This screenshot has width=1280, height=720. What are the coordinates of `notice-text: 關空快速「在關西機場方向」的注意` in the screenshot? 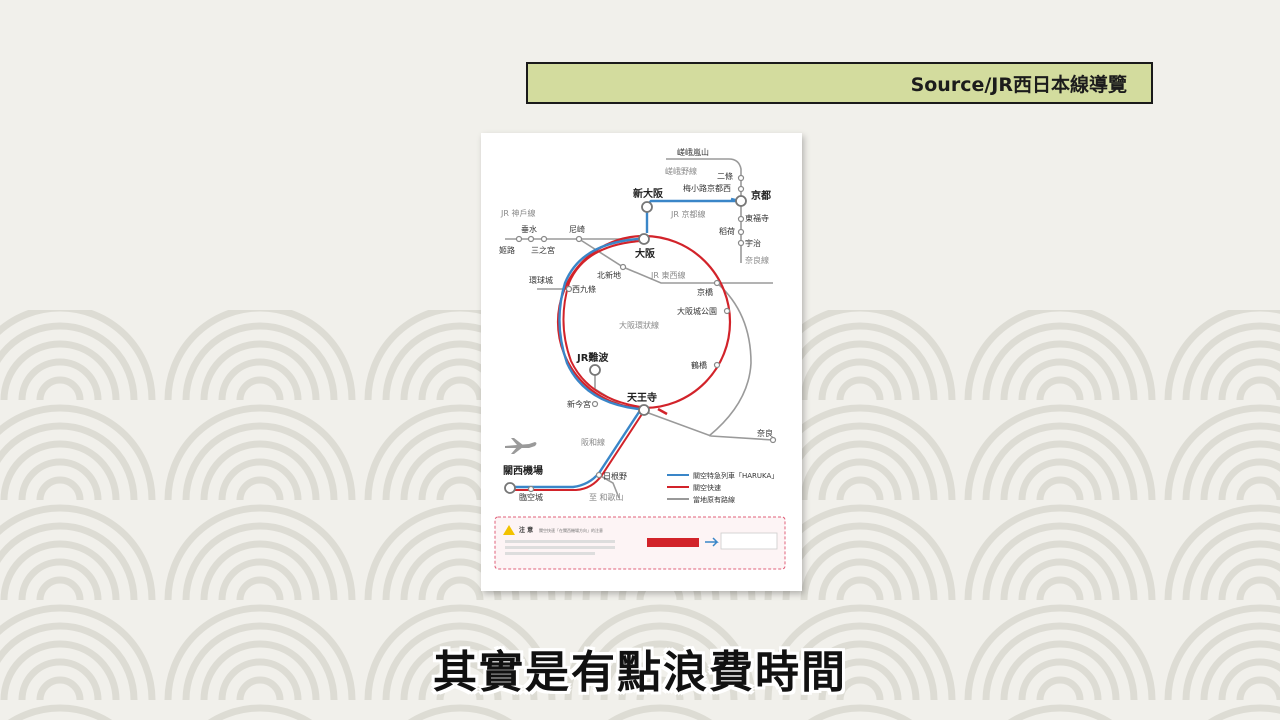 It's located at (571, 530).